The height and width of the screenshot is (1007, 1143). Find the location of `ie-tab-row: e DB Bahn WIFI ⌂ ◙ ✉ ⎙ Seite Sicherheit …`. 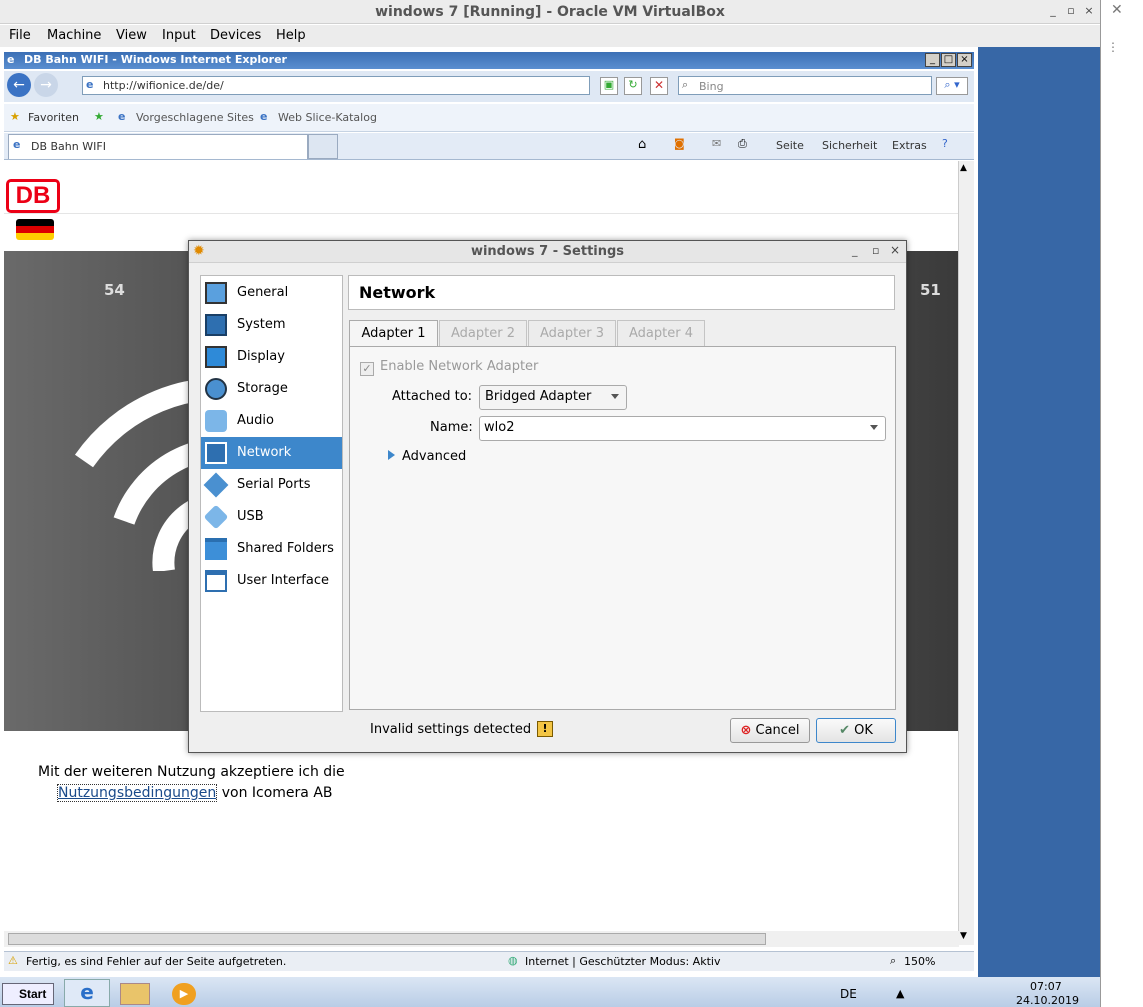

ie-tab-row: e DB Bahn WIFI ⌂ ◙ ✉ ⎙ Seite Sicherheit … is located at coordinates (489, 146).